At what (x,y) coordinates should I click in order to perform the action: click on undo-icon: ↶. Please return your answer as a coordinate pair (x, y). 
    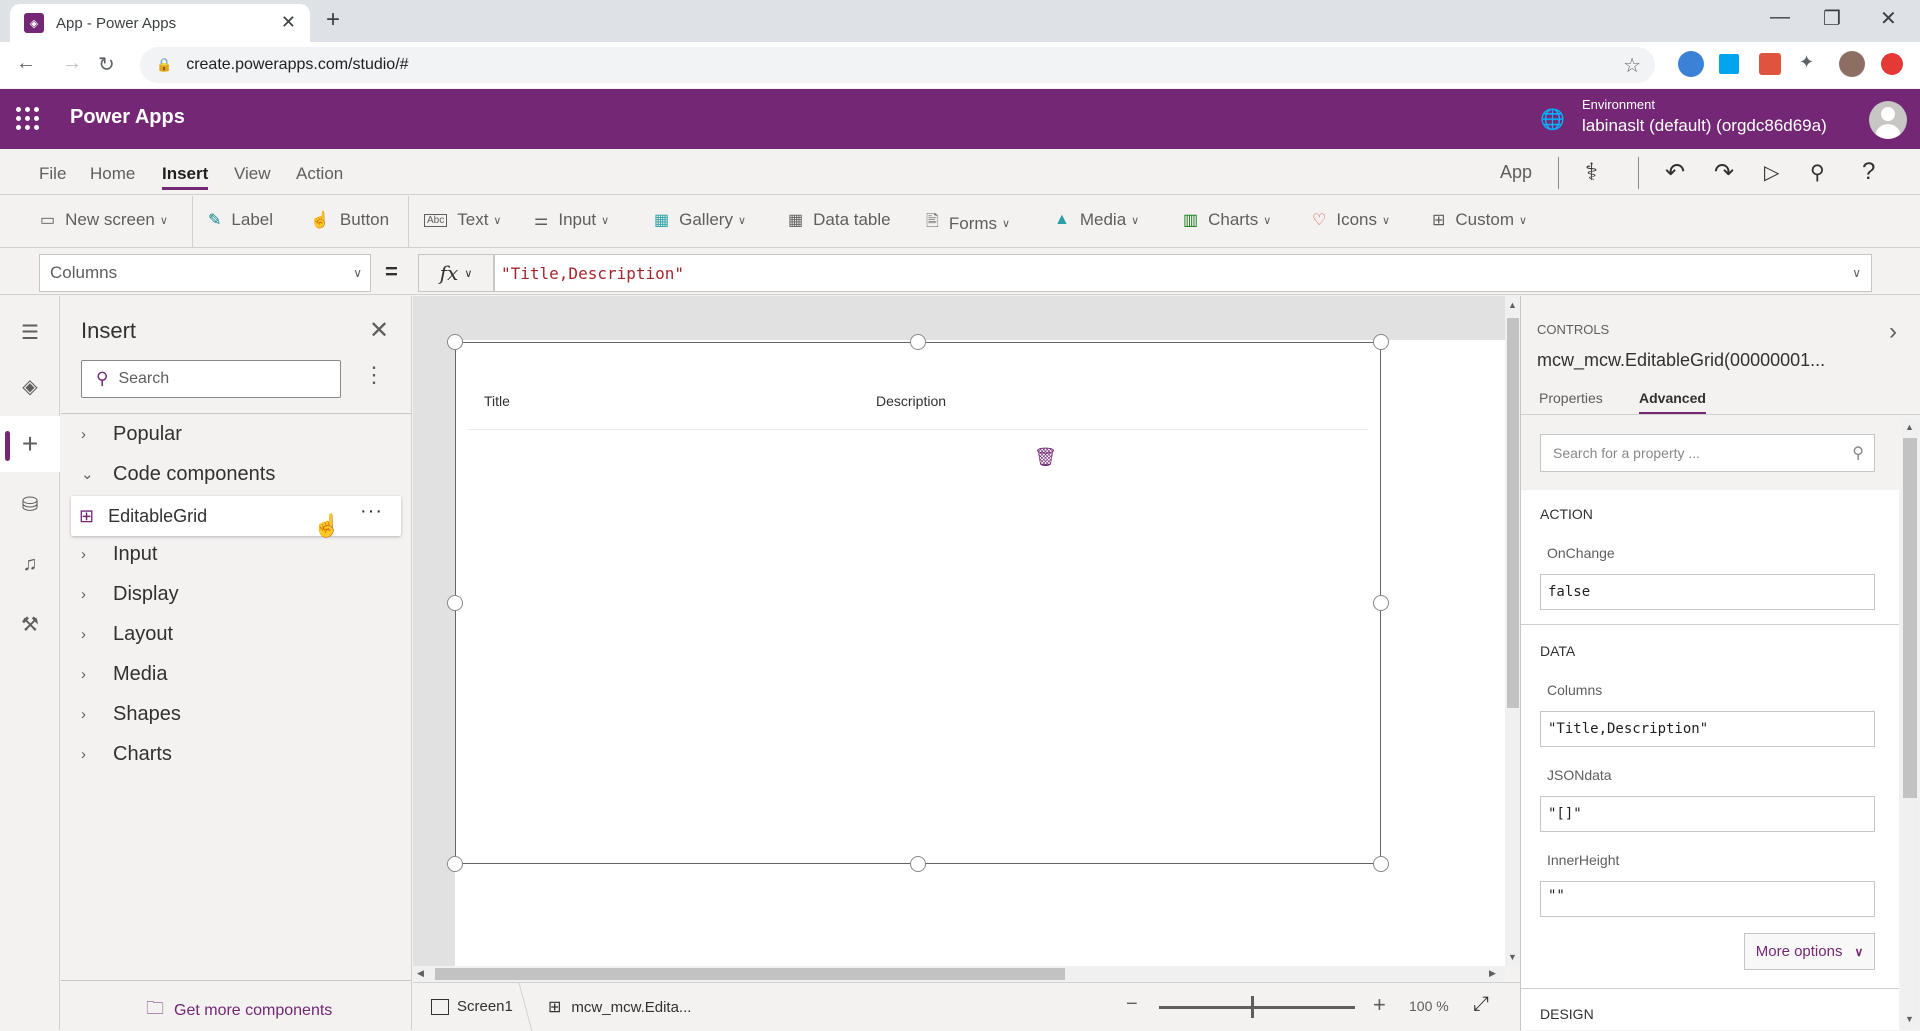
    Looking at the image, I should click on (1675, 172).